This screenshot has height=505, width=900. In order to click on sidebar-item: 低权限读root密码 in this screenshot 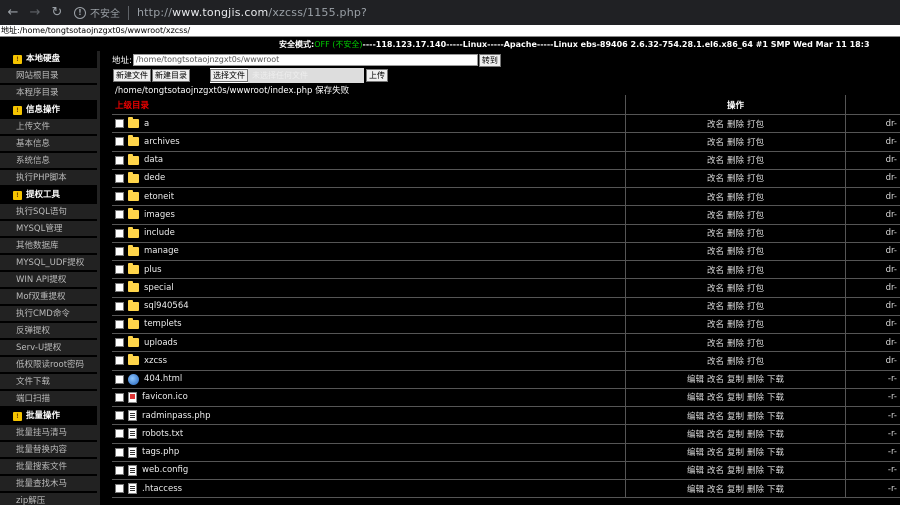, I will do `click(48, 365)`.